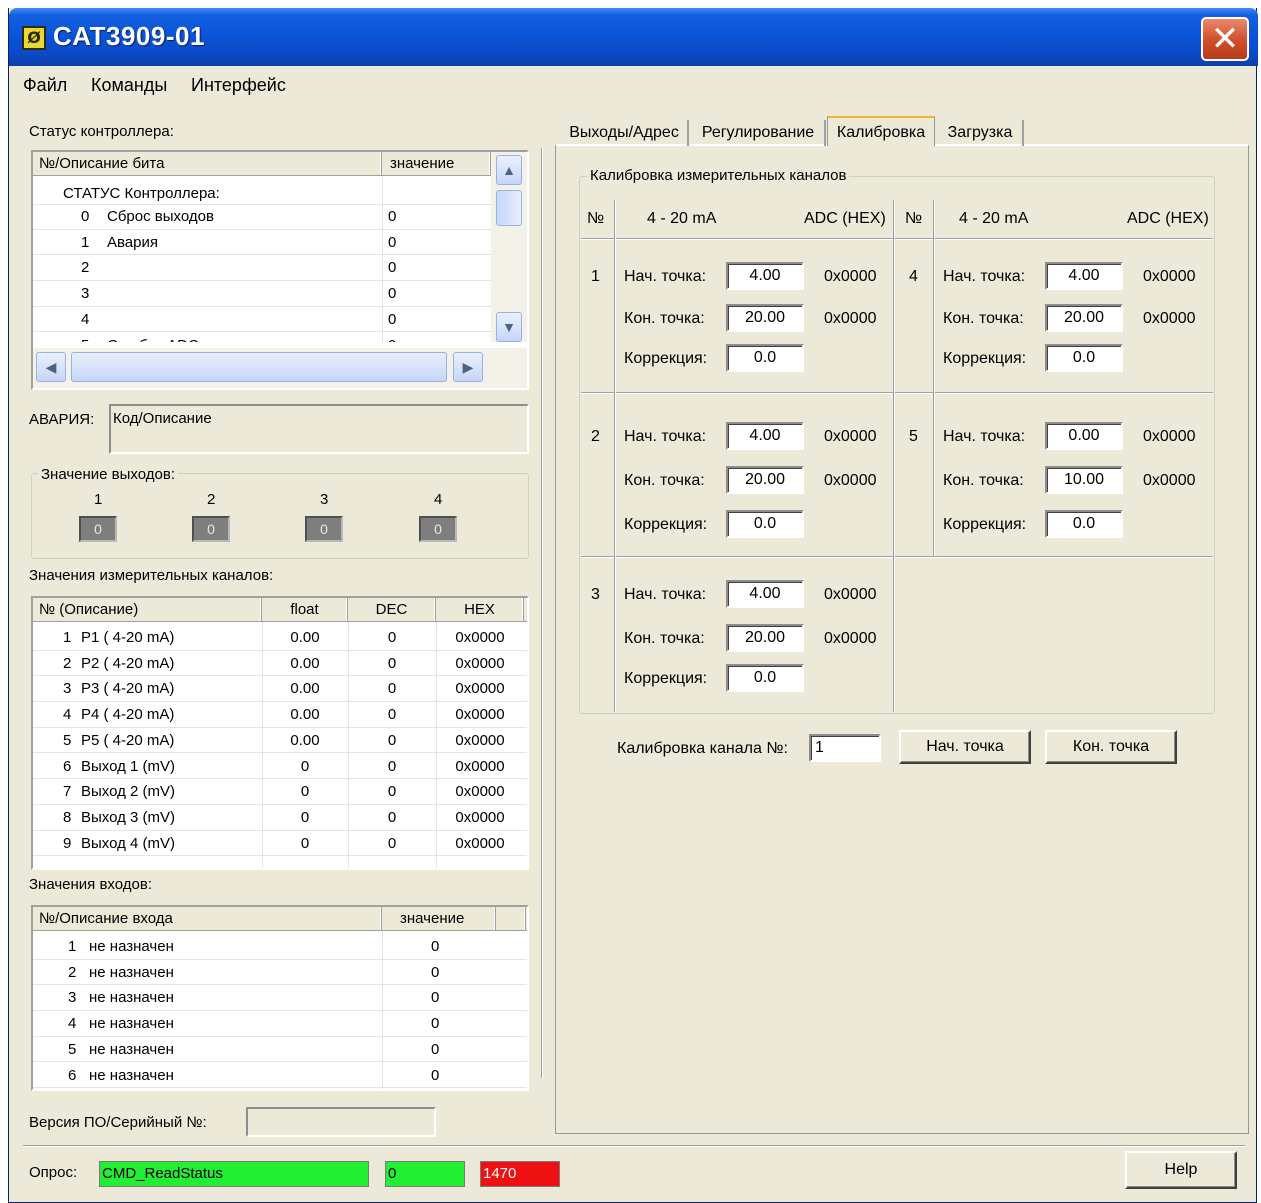 The height and width of the screenshot is (1203, 1261). What do you see at coordinates (625, 133) in the screenshot?
I see `tab-outputs: Выходы/Адрес` at bounding box center [625, 133].